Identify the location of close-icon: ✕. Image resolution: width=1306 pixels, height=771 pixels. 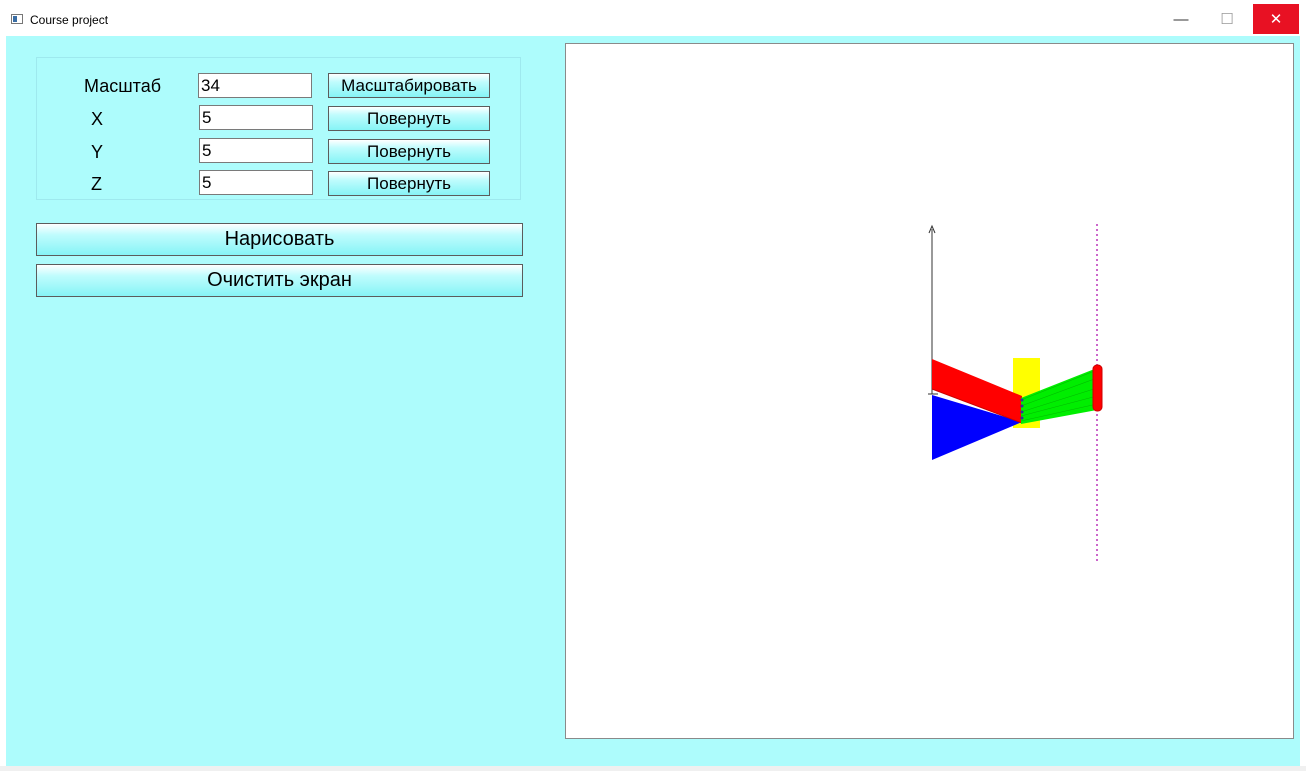
(1276, 19).